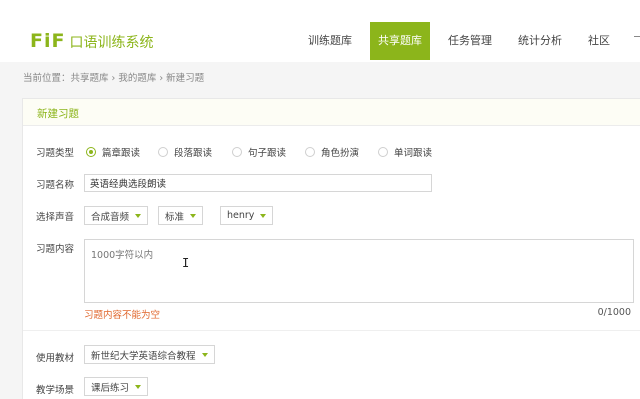 The image size is (640, 399). Describe the element at coordinates (48, 41) in the screenshot. I see `logo-mark: FiF` at that location.